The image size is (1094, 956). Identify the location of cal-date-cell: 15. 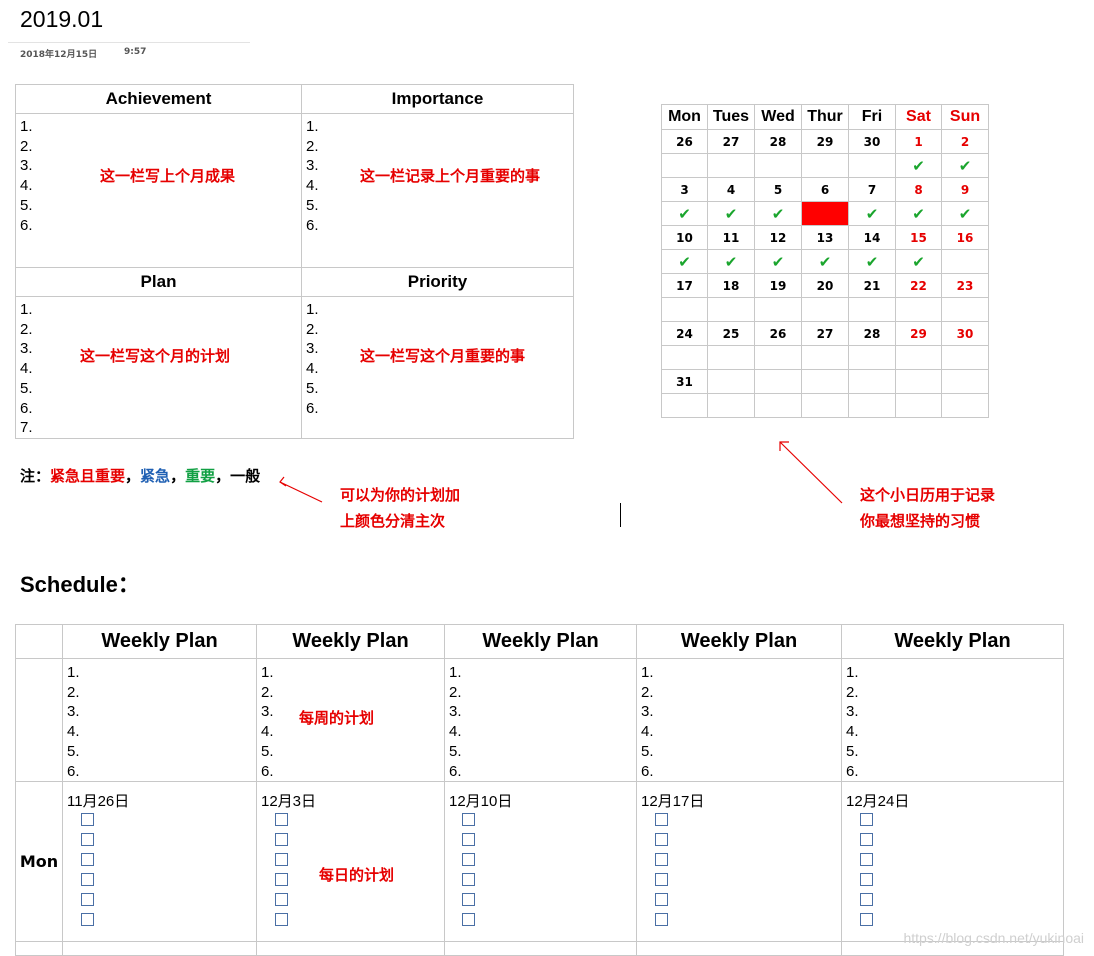
(918, 237).